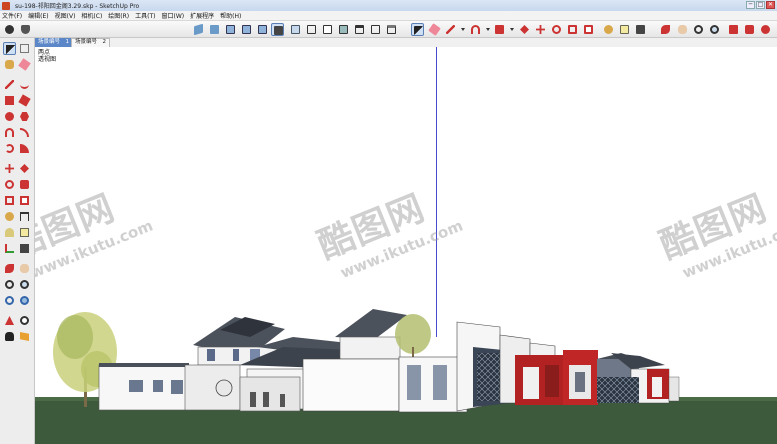 Image resolution: width=777 pixels, height=444 pixels. Describe the element at coordinates (463, 29) in the screenshot. I see `pencil-dropdown` at that location.